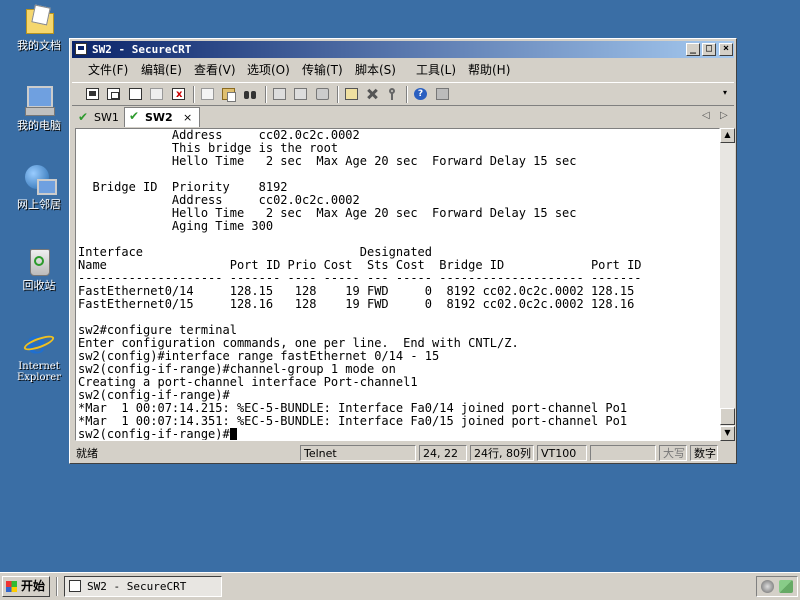  What do you see at coordinates (154, 395) in the screenshot?
I see `terminal-line: sw2(config-if-range)#` at bounding box center [154, 395].